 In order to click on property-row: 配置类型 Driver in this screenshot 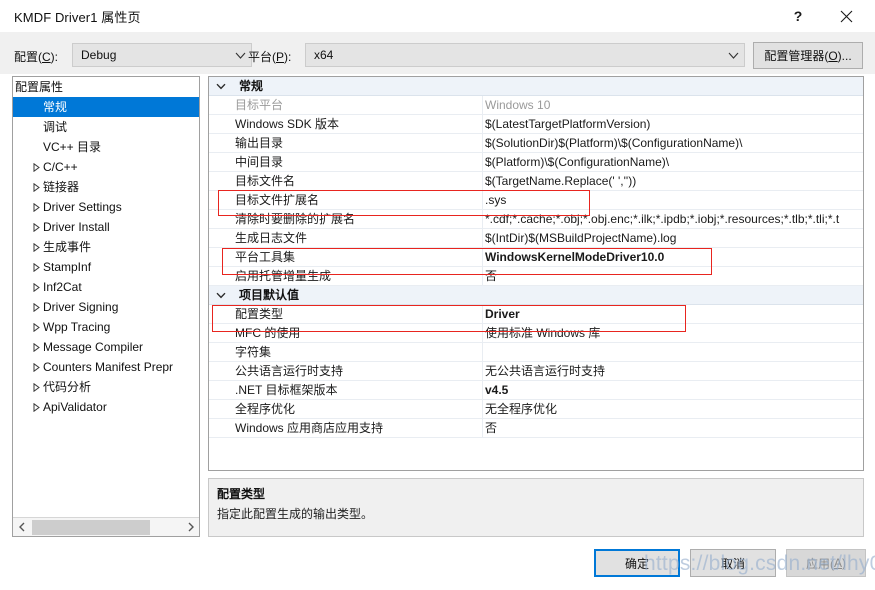, I will do `click(536, 314)`.